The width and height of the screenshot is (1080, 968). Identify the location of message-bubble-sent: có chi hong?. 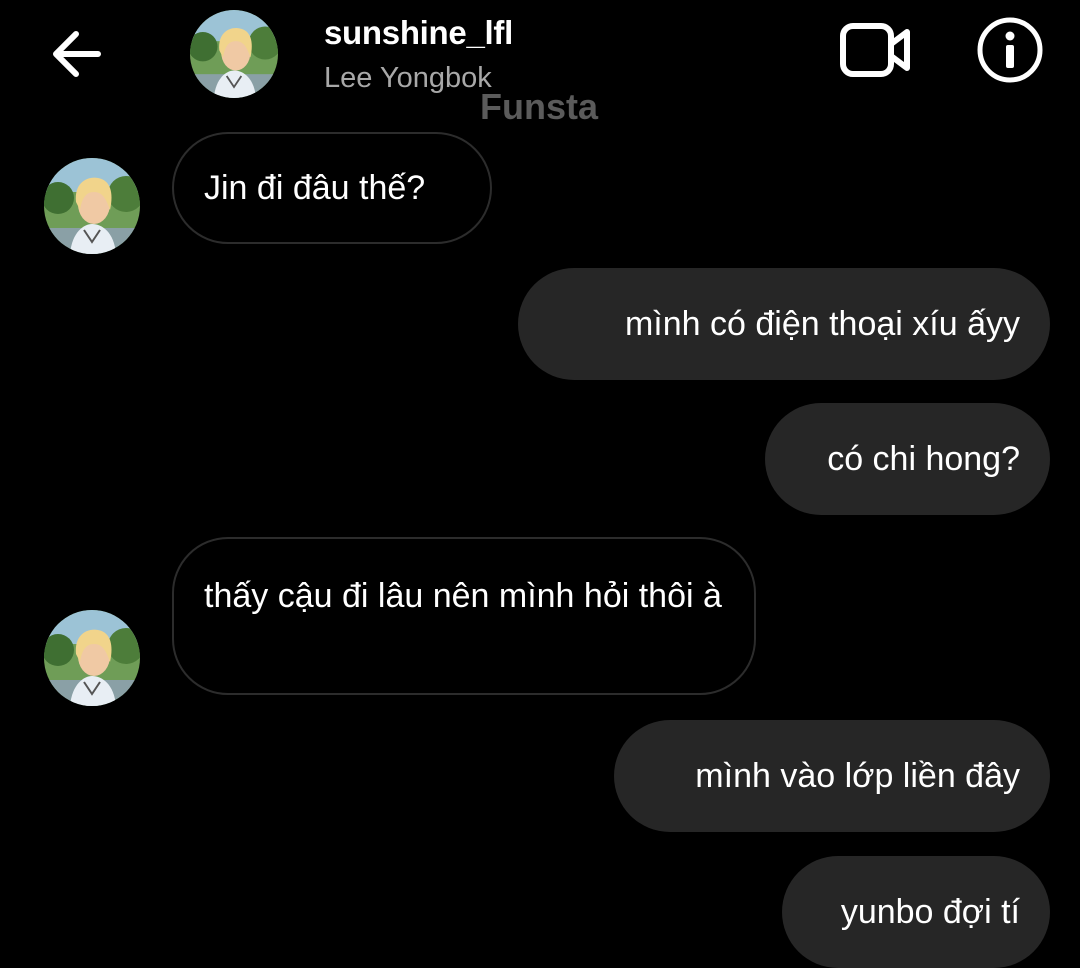
(907, 459).